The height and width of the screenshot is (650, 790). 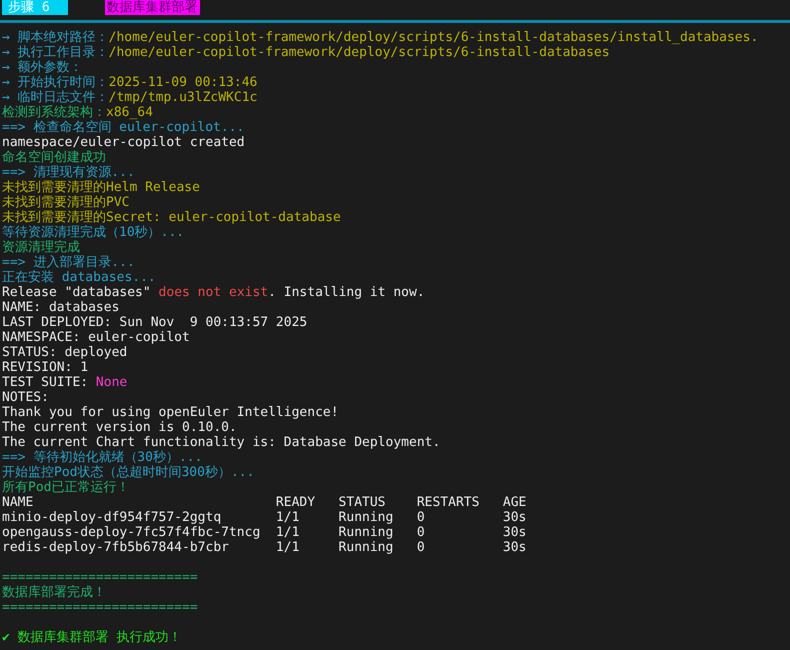 I want to click on terminal-text: REVISION: 1, so click(x=45, y=367).